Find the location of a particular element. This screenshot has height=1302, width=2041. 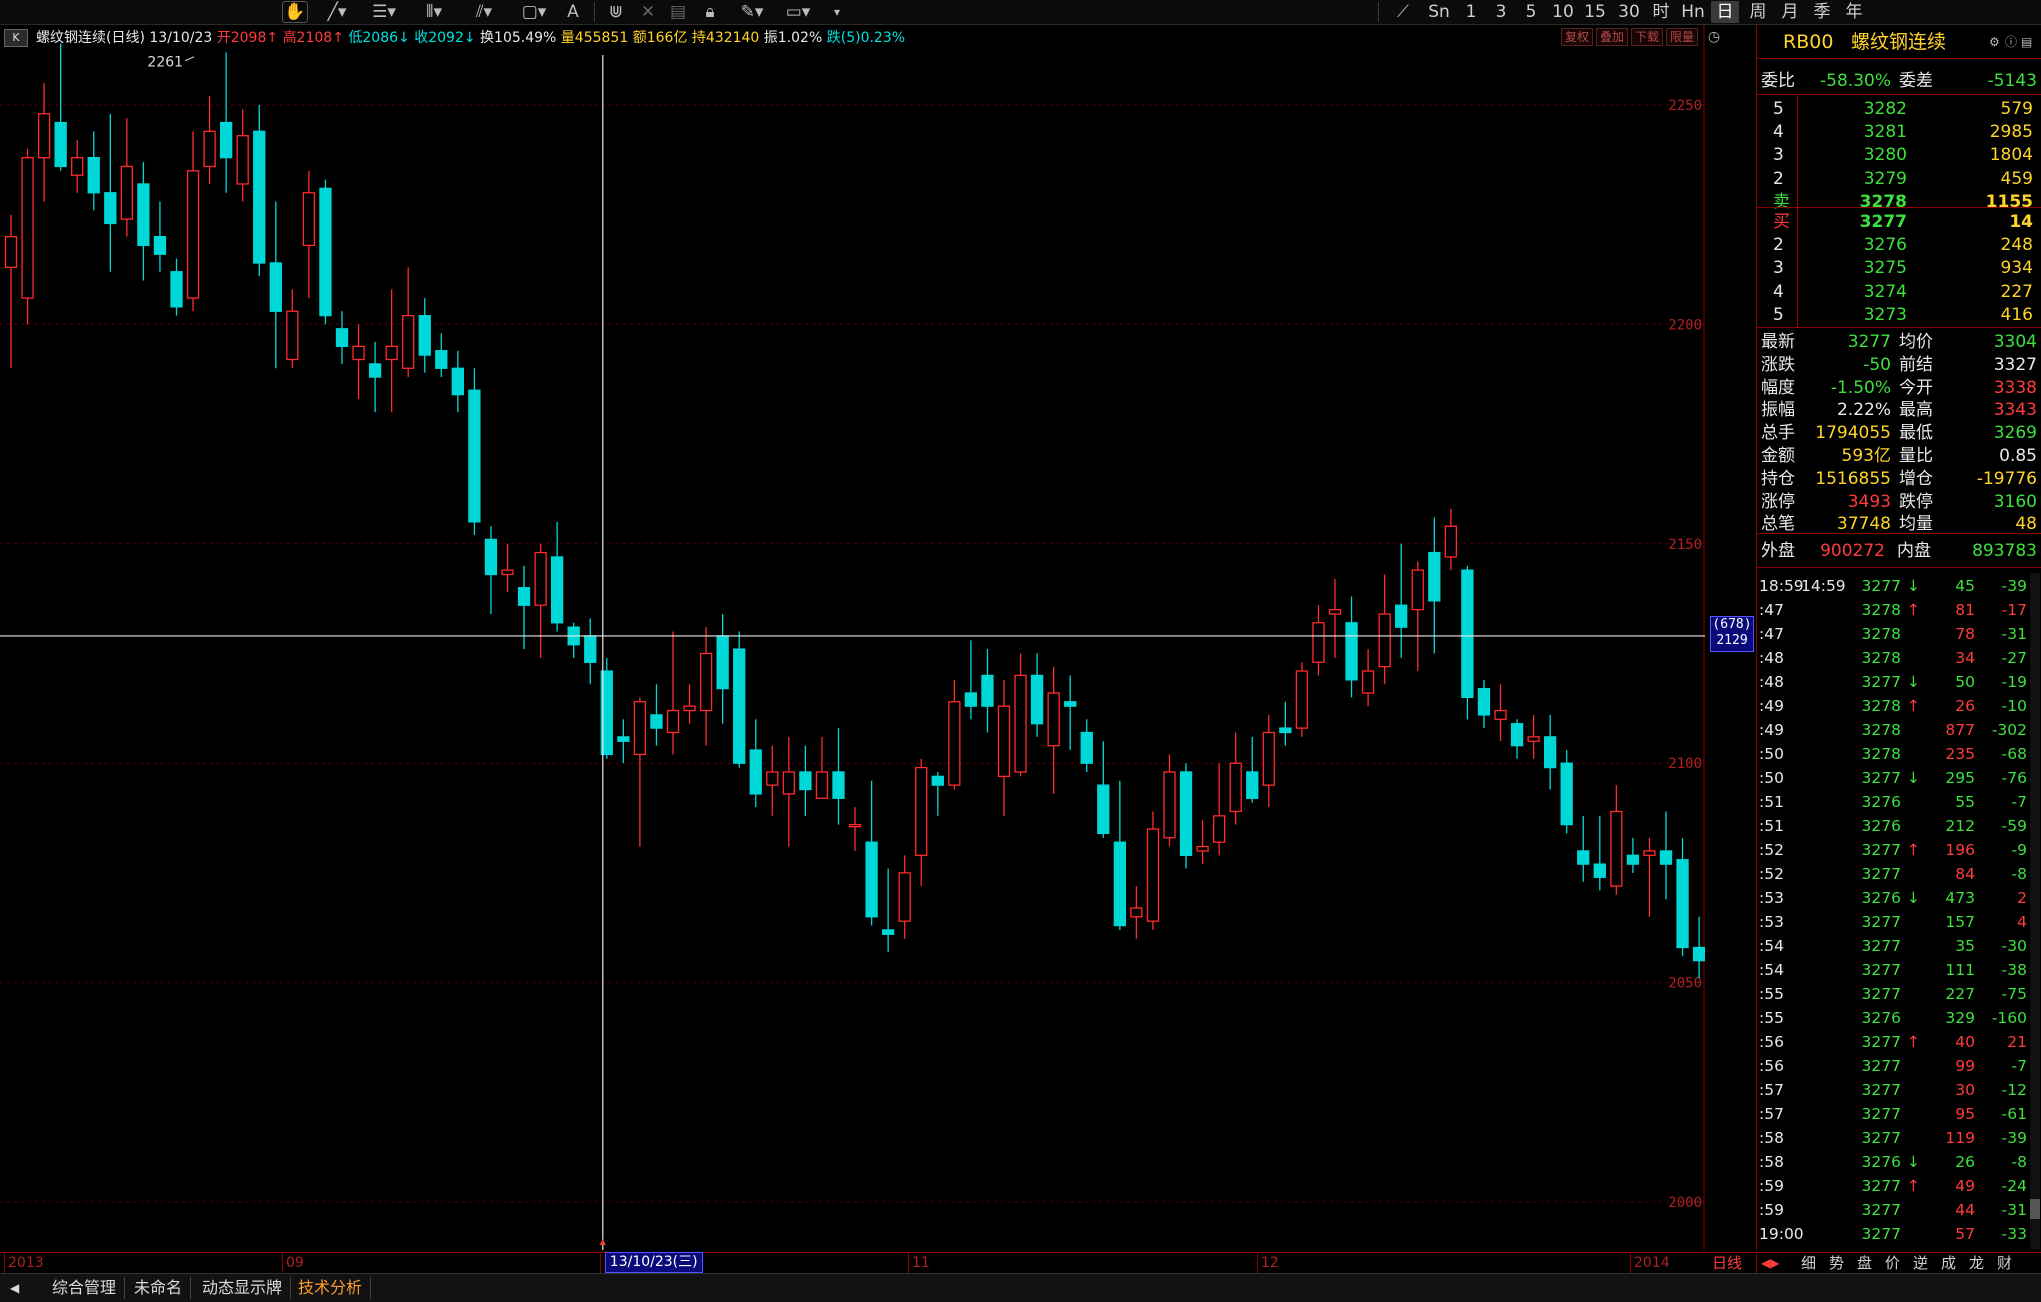

trash-icon: ▤ is located at coordinates (678, 12).